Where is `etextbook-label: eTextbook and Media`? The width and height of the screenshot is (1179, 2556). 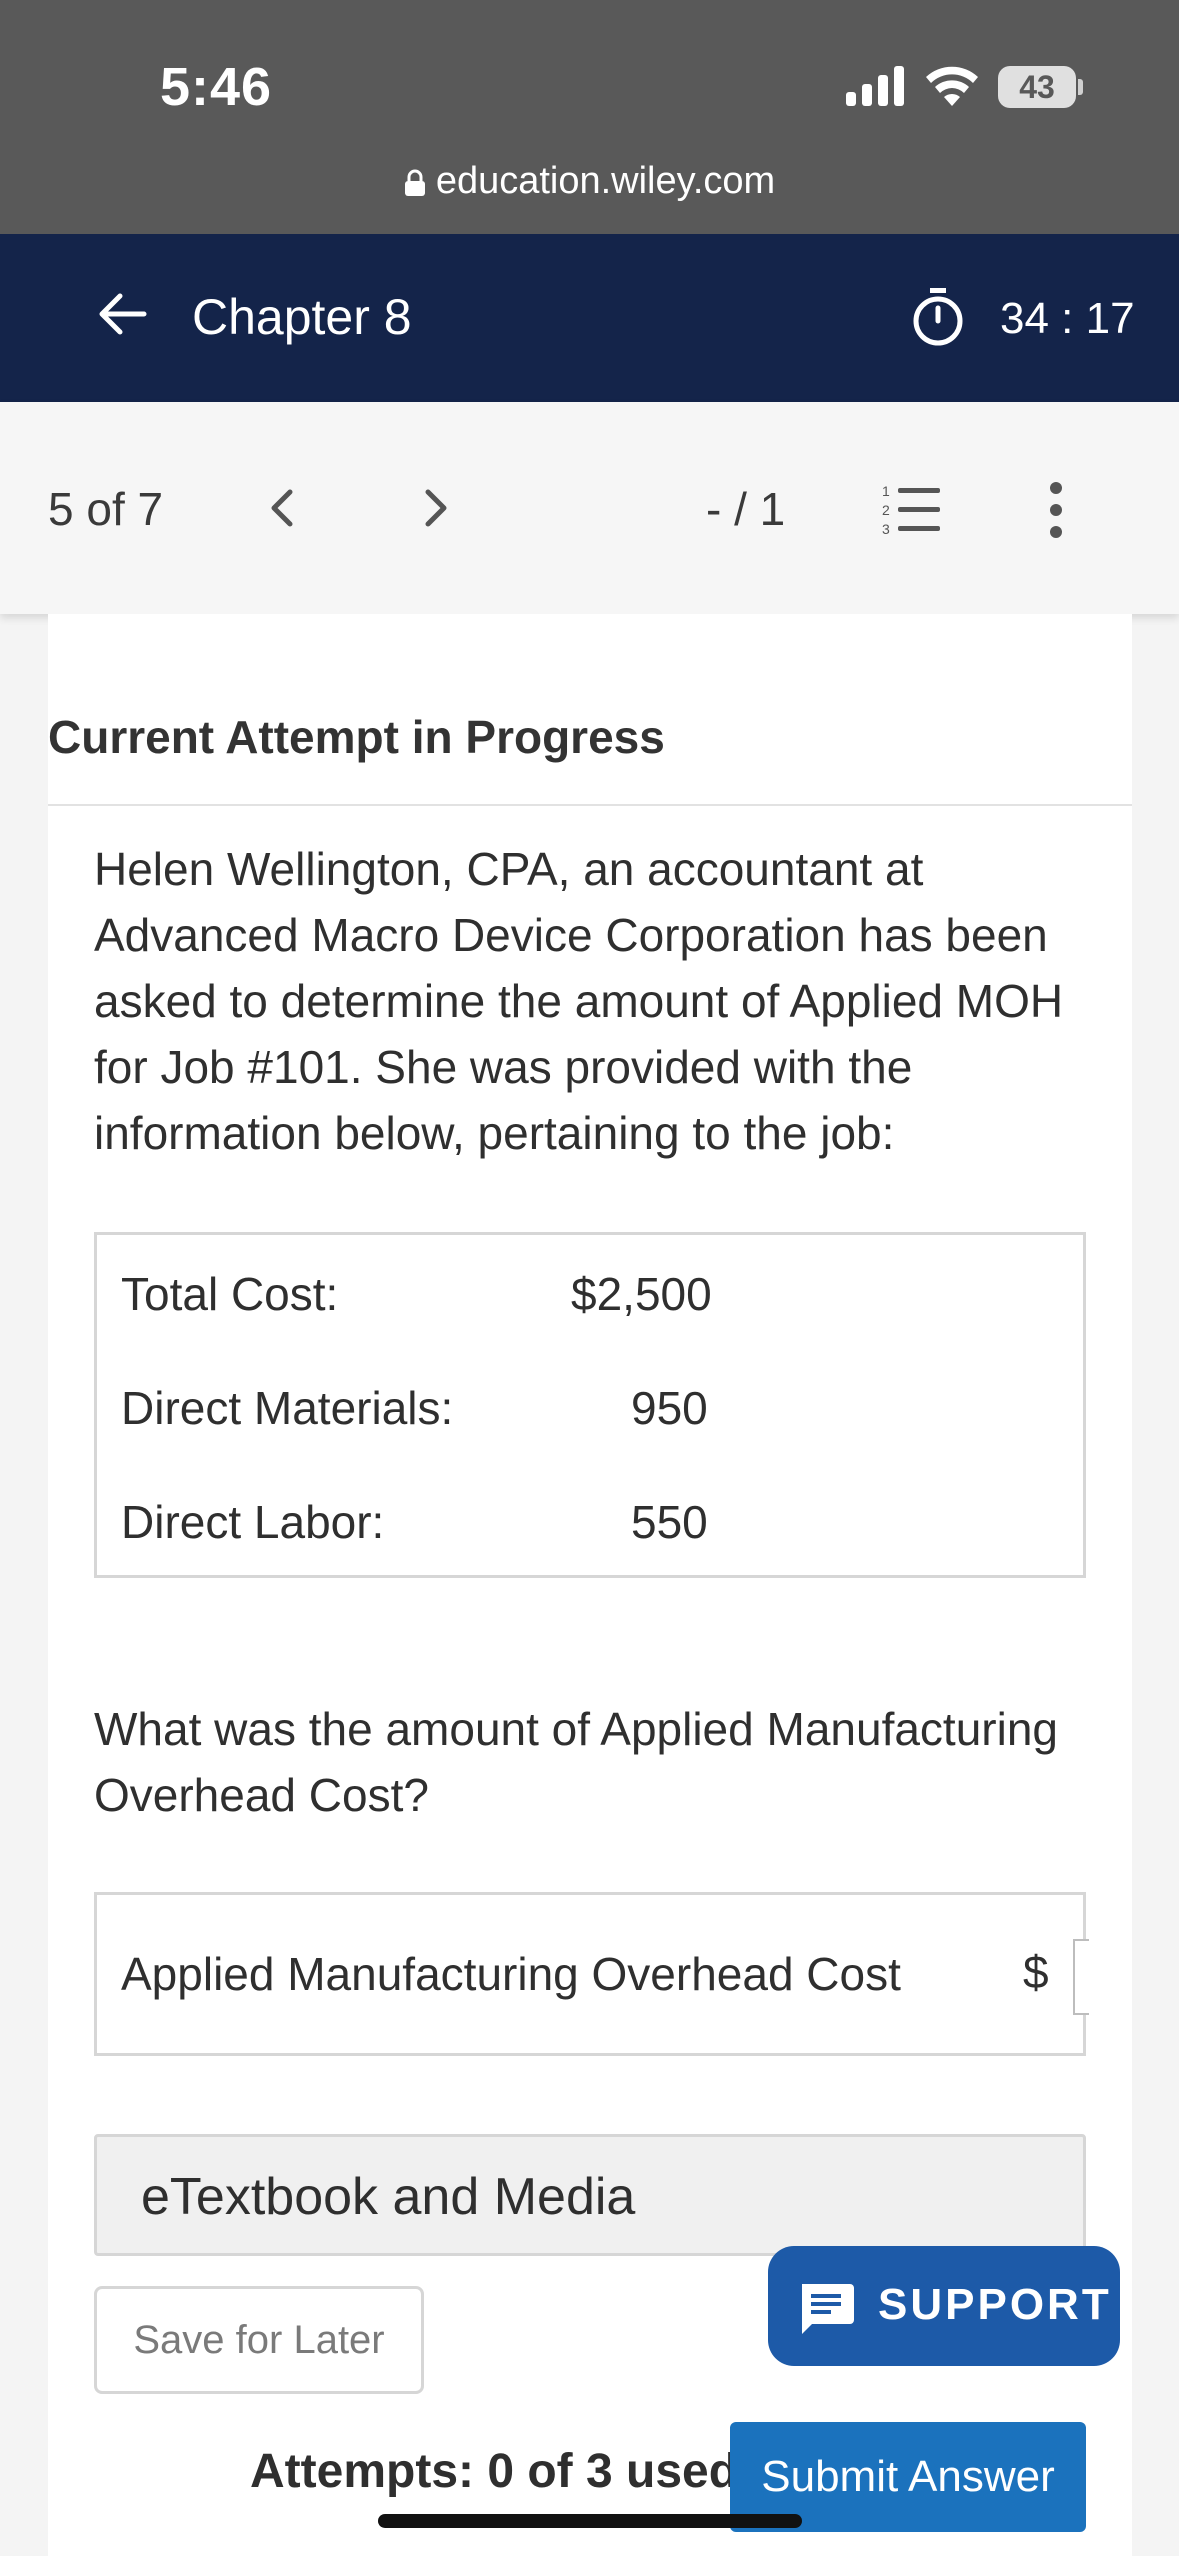 etextbook-label: eTextbook and Media is located at coordinates (388, 2197).